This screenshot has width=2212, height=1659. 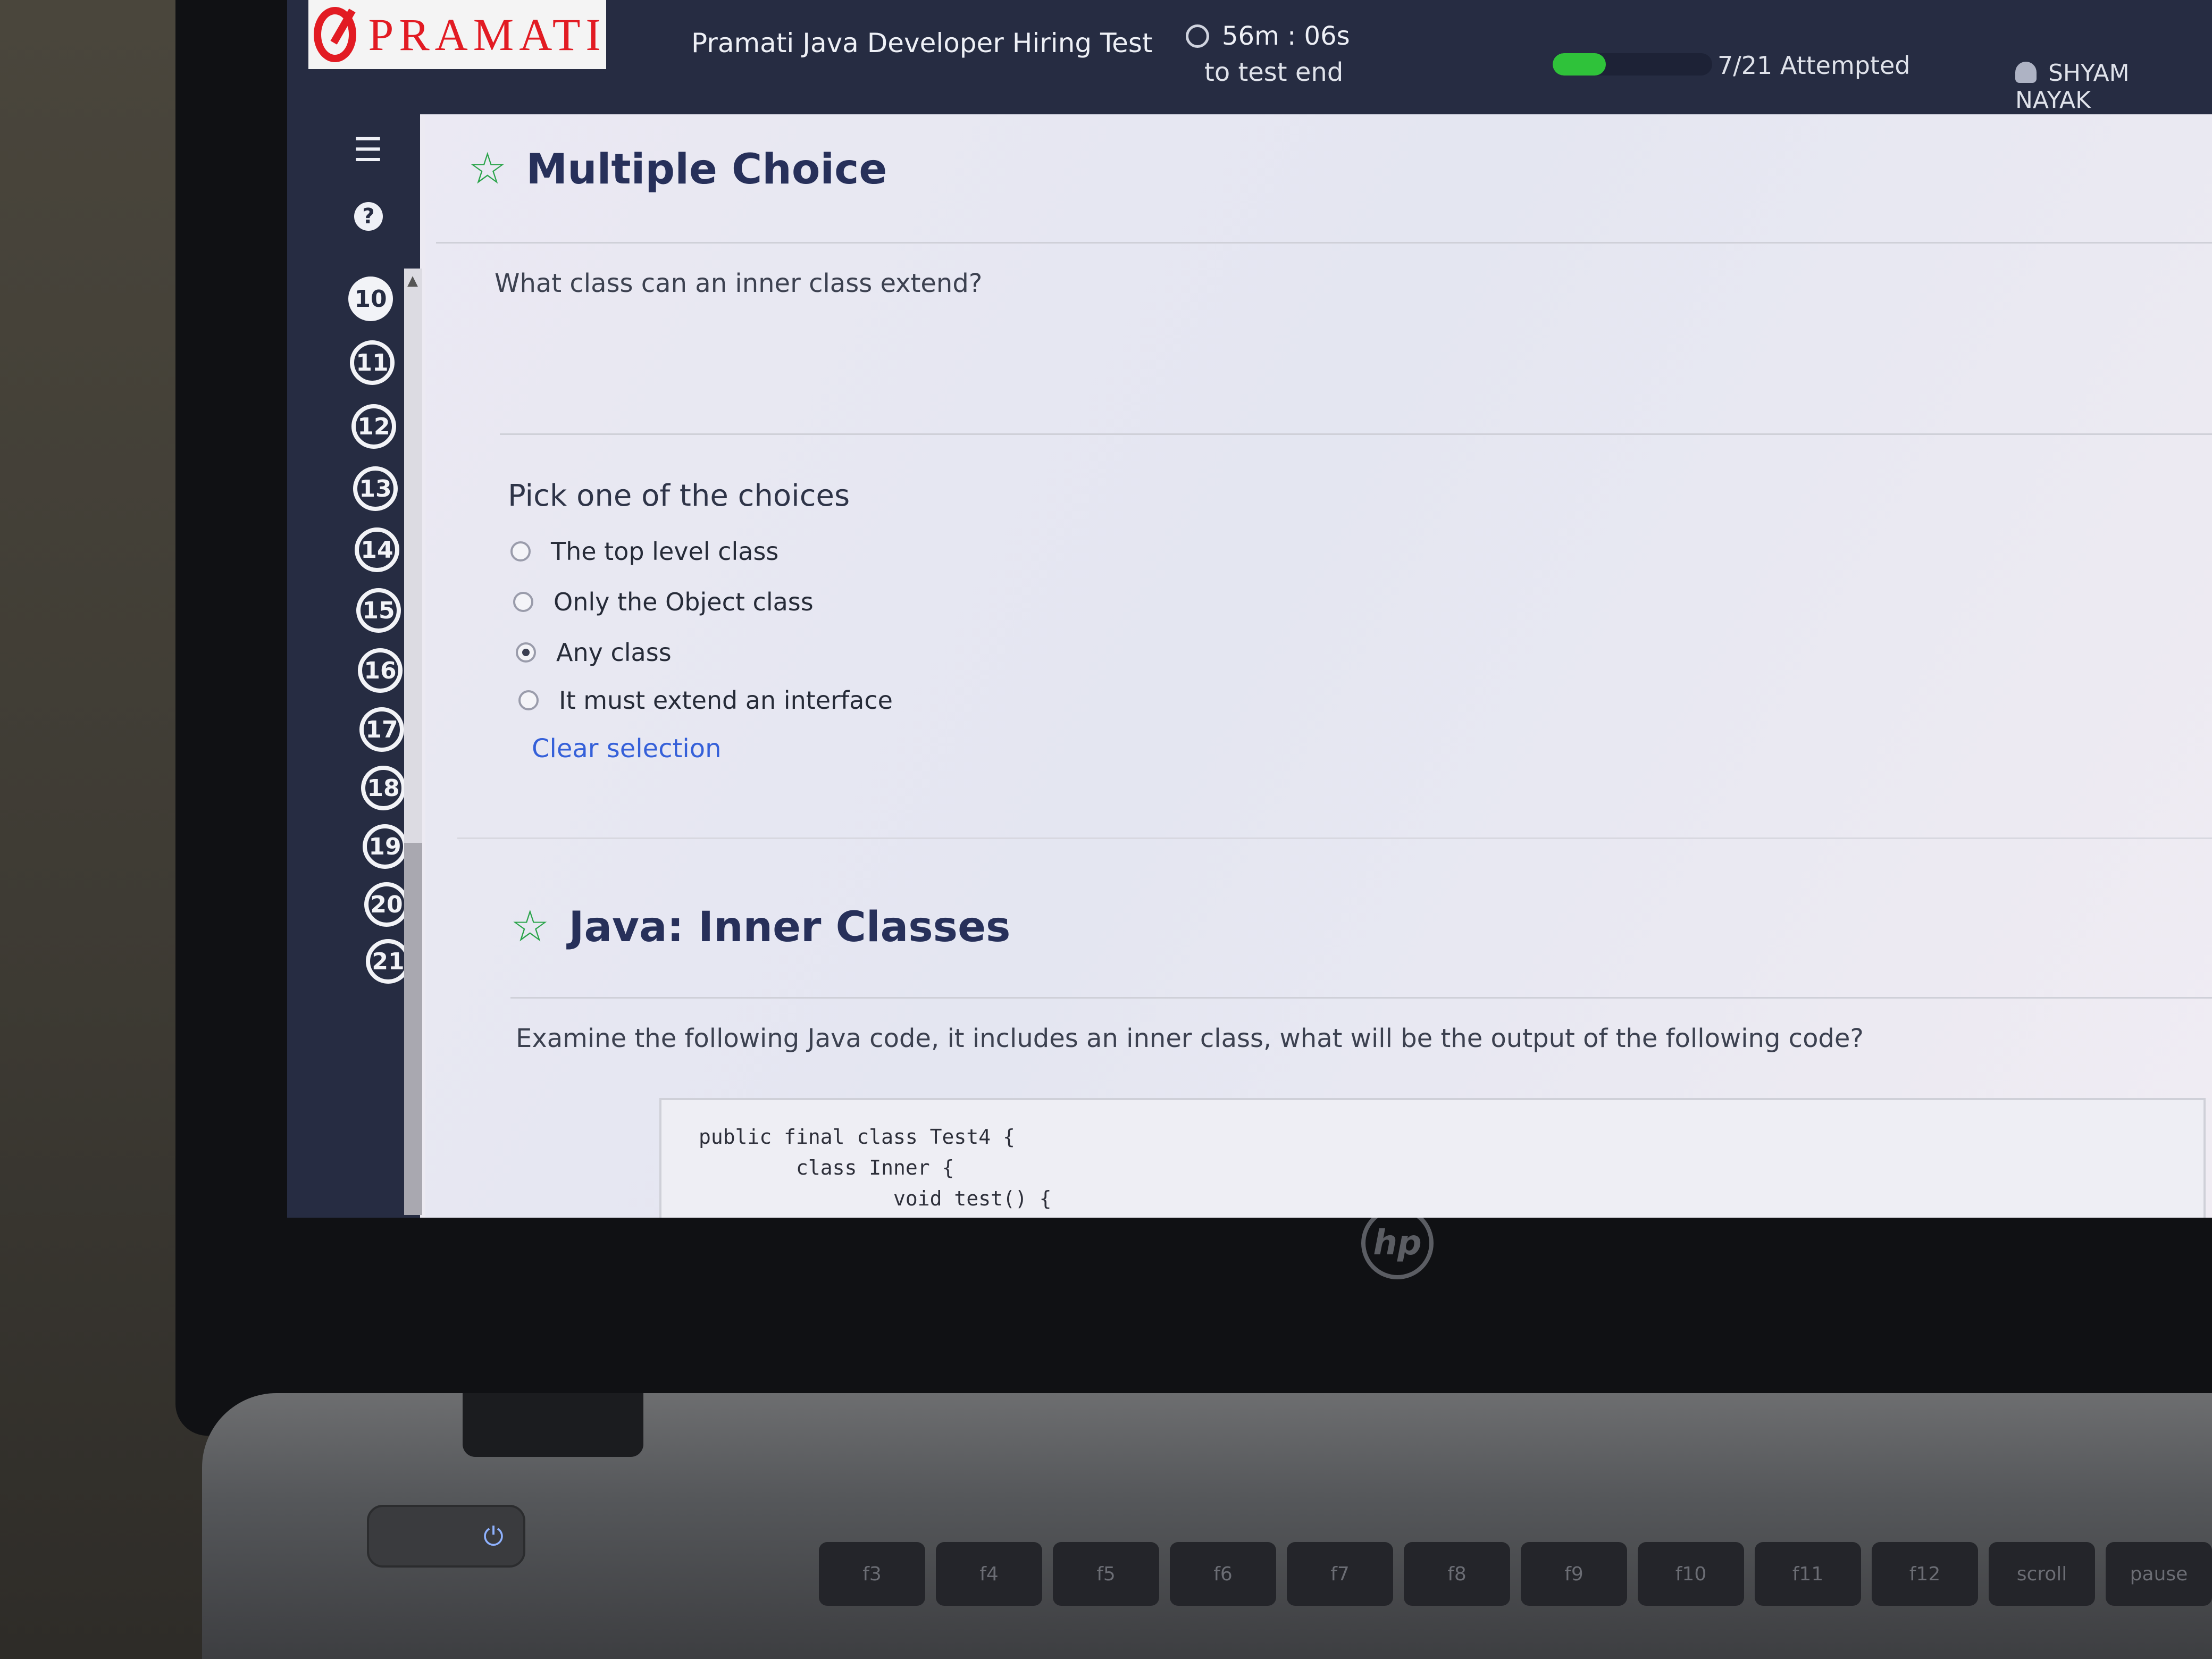 I want to click on key: f7, so click(x=1340, y=1574).